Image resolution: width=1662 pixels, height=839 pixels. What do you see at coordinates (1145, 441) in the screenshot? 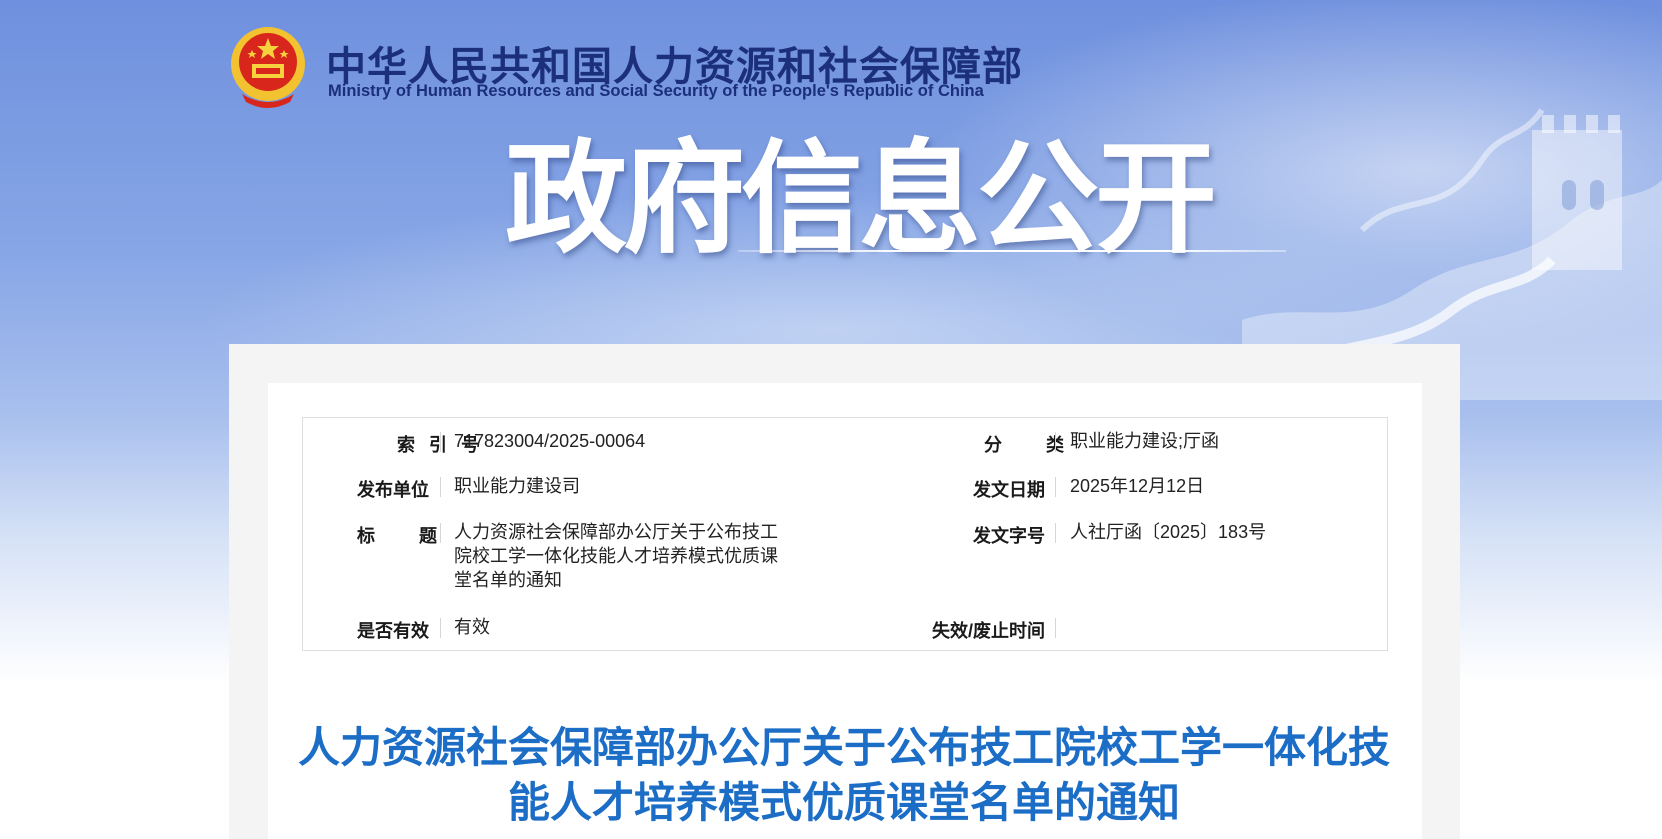
I see `category-value: 职业能力建设;厅函` at bounding box center [1145, 441].